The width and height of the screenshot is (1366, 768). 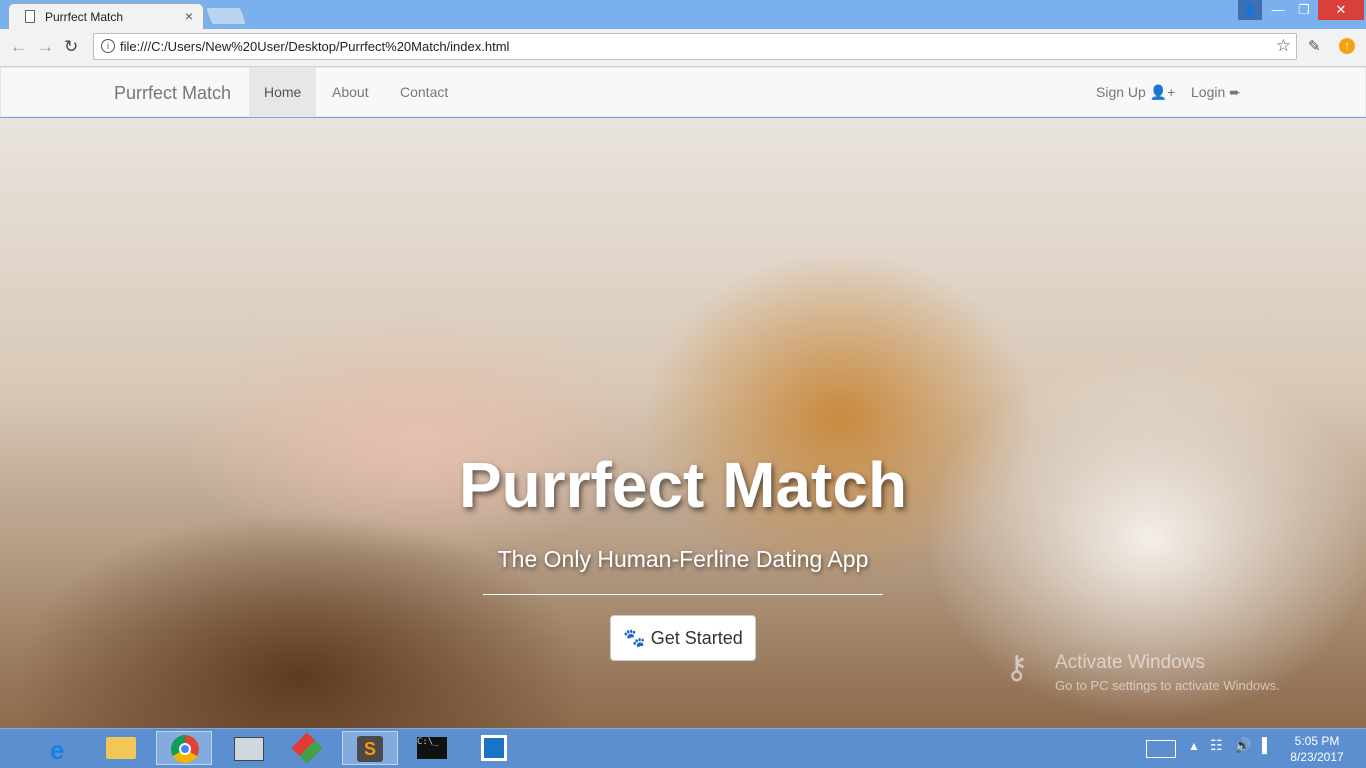 What do you see at coordinates (1250, 10) in the screenshot?
I see `user-icon: 👤` at bounding box center [1250, 10].